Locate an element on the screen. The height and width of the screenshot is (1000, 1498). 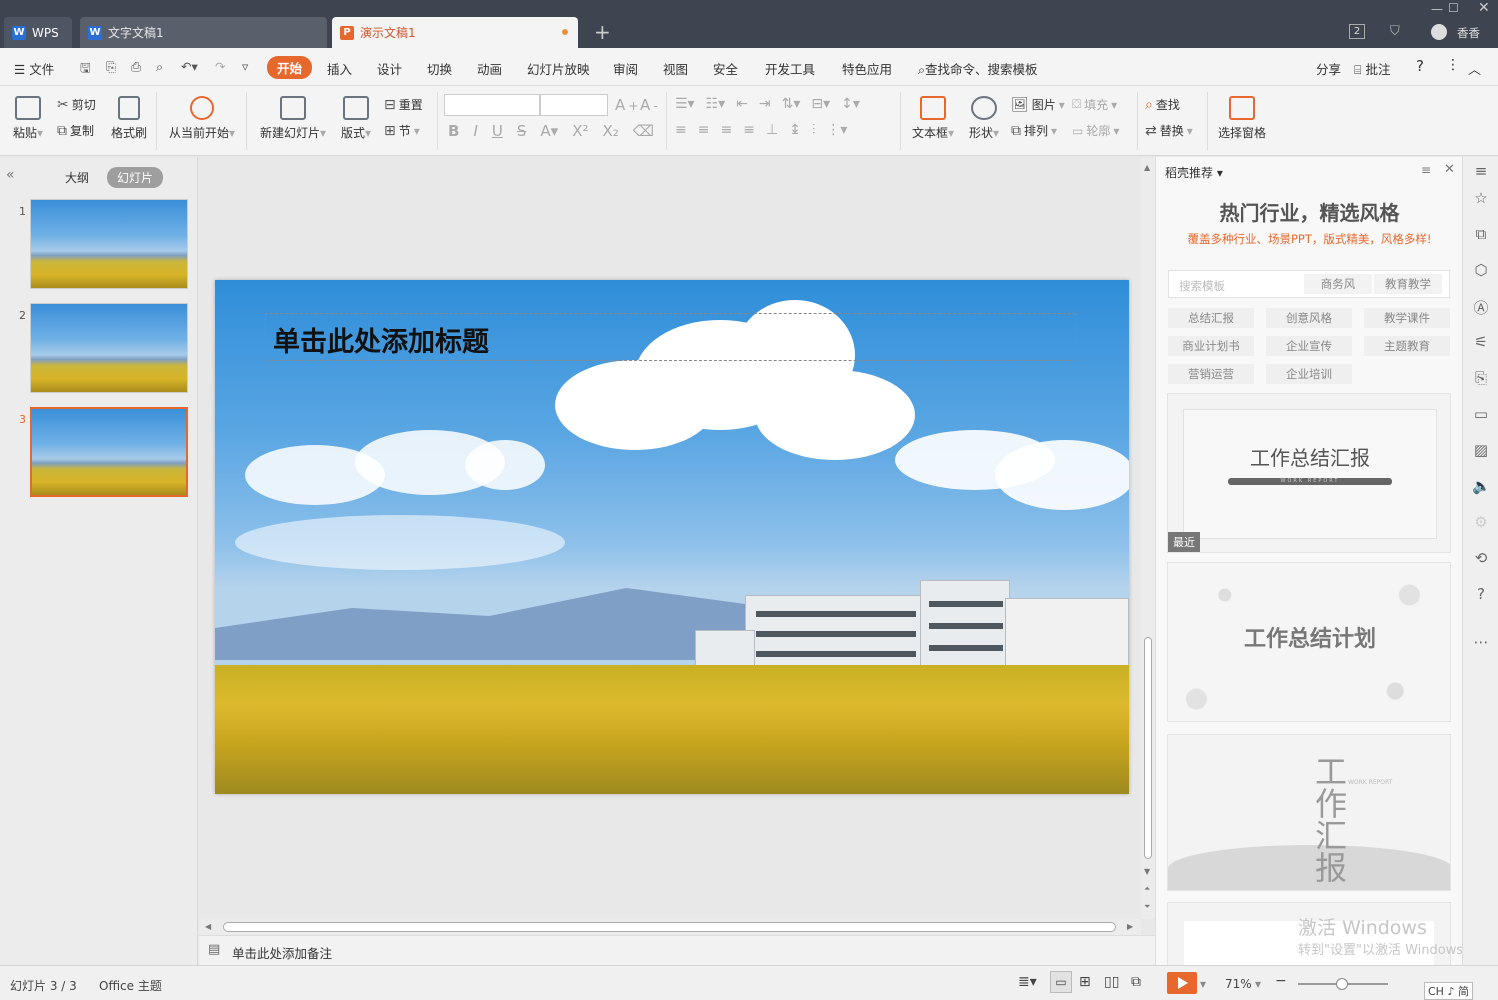
new-tab-plus-icon: + is located at coordinates (602, 32).